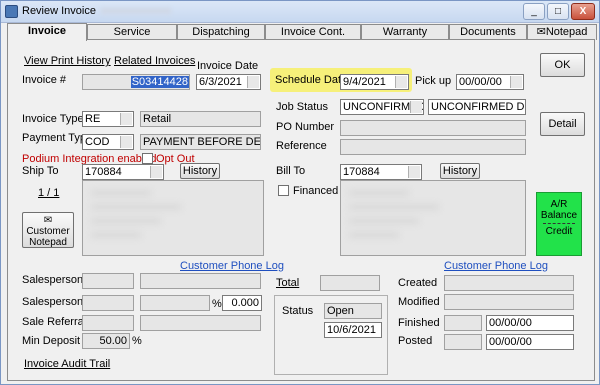 This screenshot has height=385, width=600. I want to click on job-status-desc-field: UNCONFIRMED DELIV, so click(477, 107).